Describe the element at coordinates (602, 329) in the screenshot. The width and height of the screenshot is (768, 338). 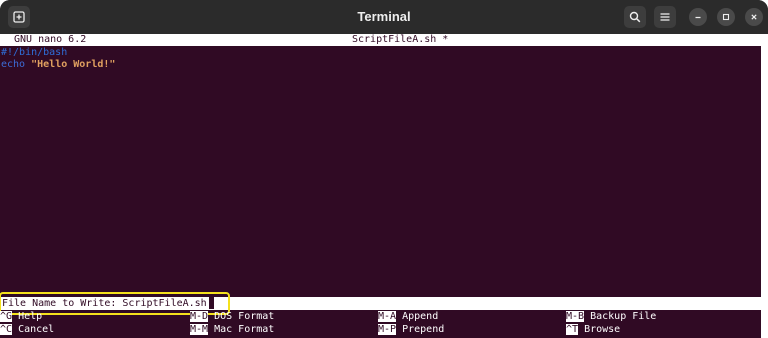
I see `shortcut-label: Browse` at that location.